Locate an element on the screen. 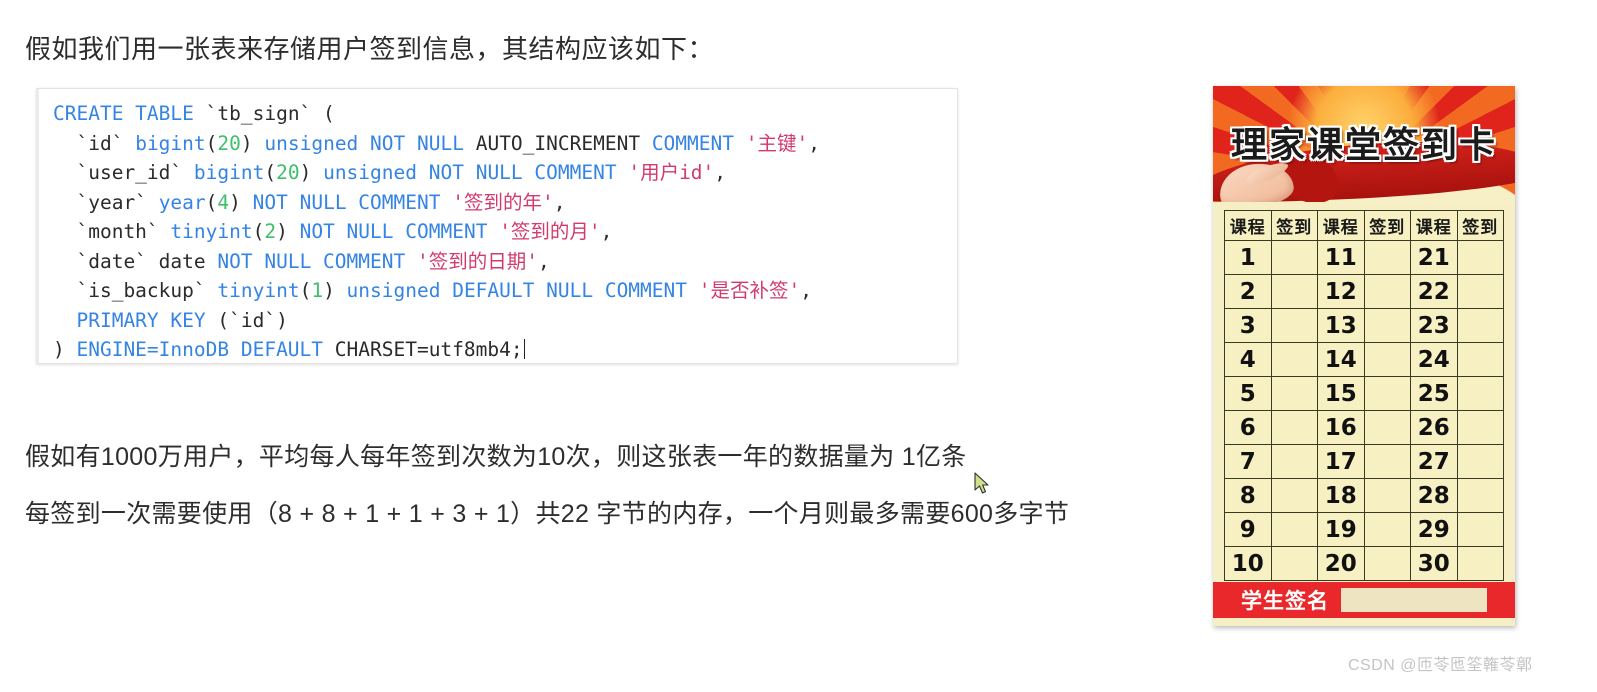  table-row: 5 15 25 is located at coordinates (1364, 393).